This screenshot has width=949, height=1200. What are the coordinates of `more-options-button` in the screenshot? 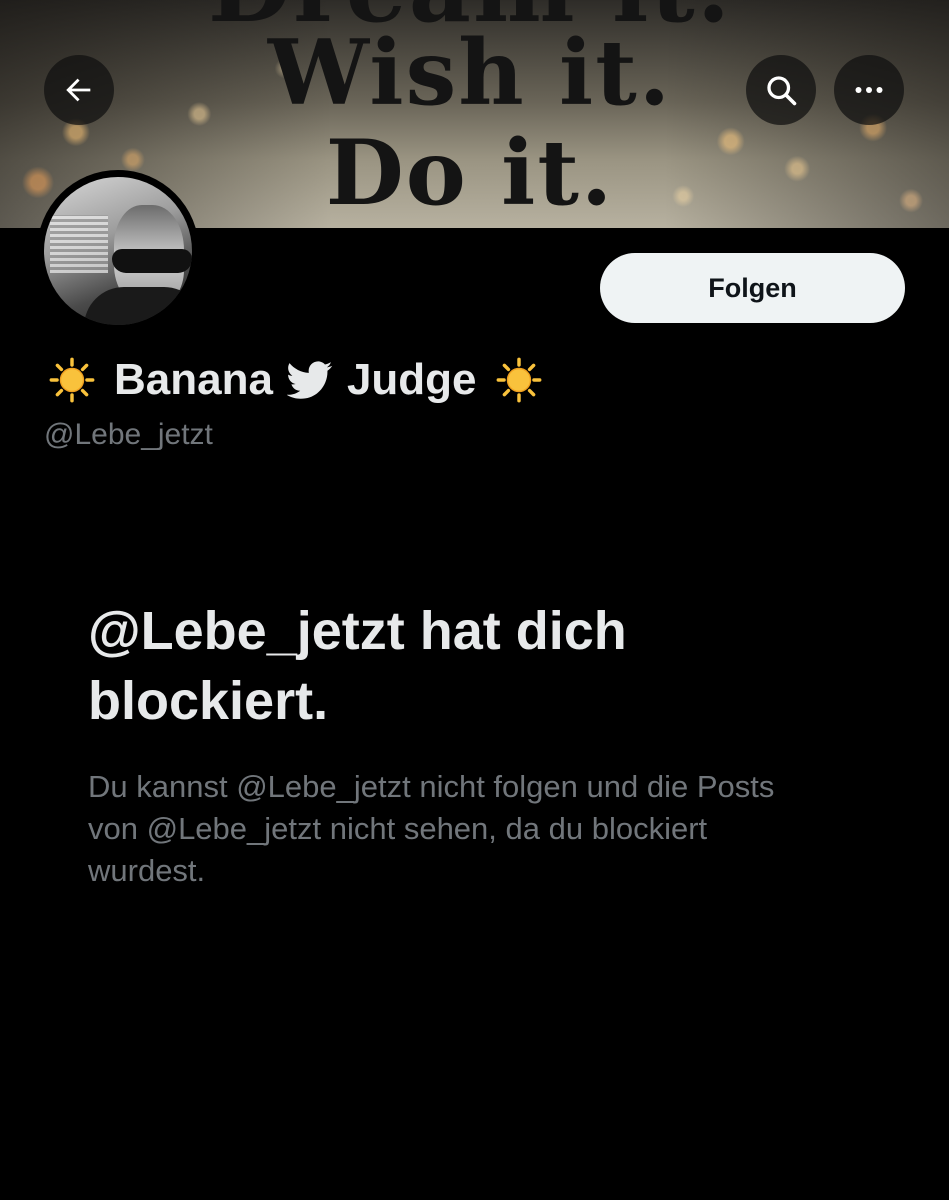 It's located at (869, 90).